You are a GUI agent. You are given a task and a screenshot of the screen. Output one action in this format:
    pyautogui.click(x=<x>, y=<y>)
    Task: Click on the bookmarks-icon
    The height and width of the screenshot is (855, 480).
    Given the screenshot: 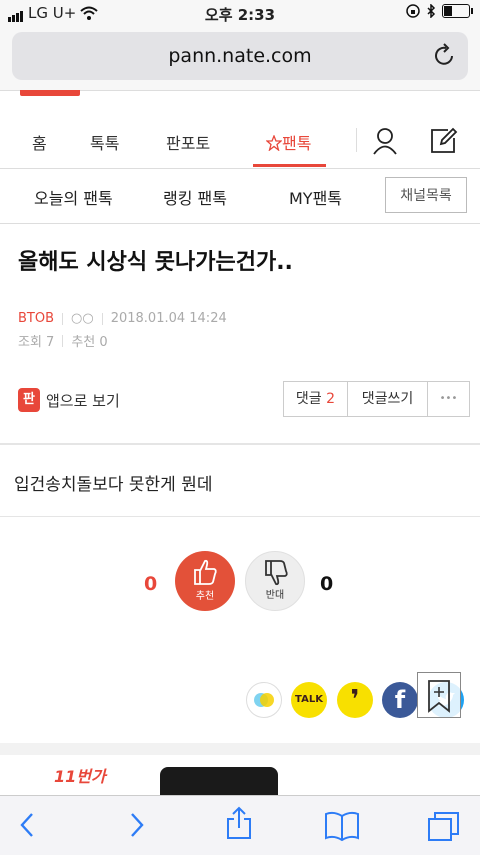 What is the action you would take?
    pyautogui.click(x=342, y=826)
    